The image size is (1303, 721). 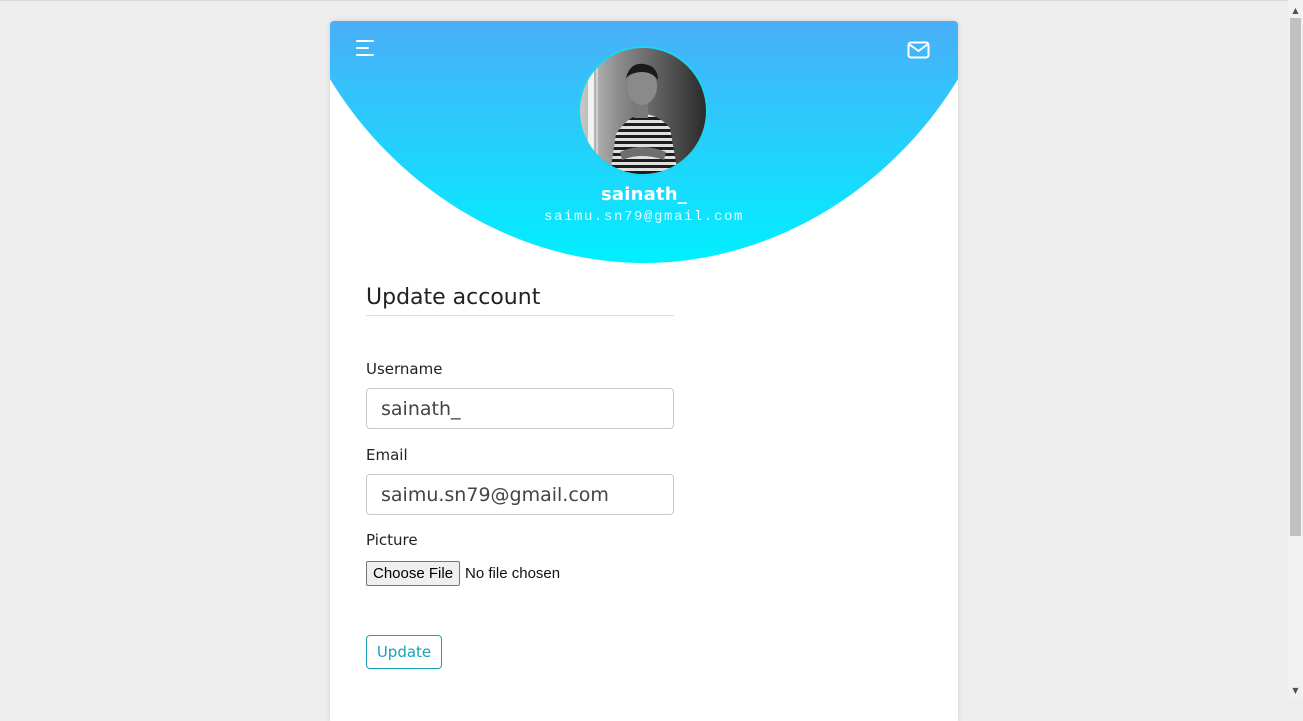 What do you see at coordinates (644, 0) in the screenshot?
I see `top-border` at bounding box center [644, 0].